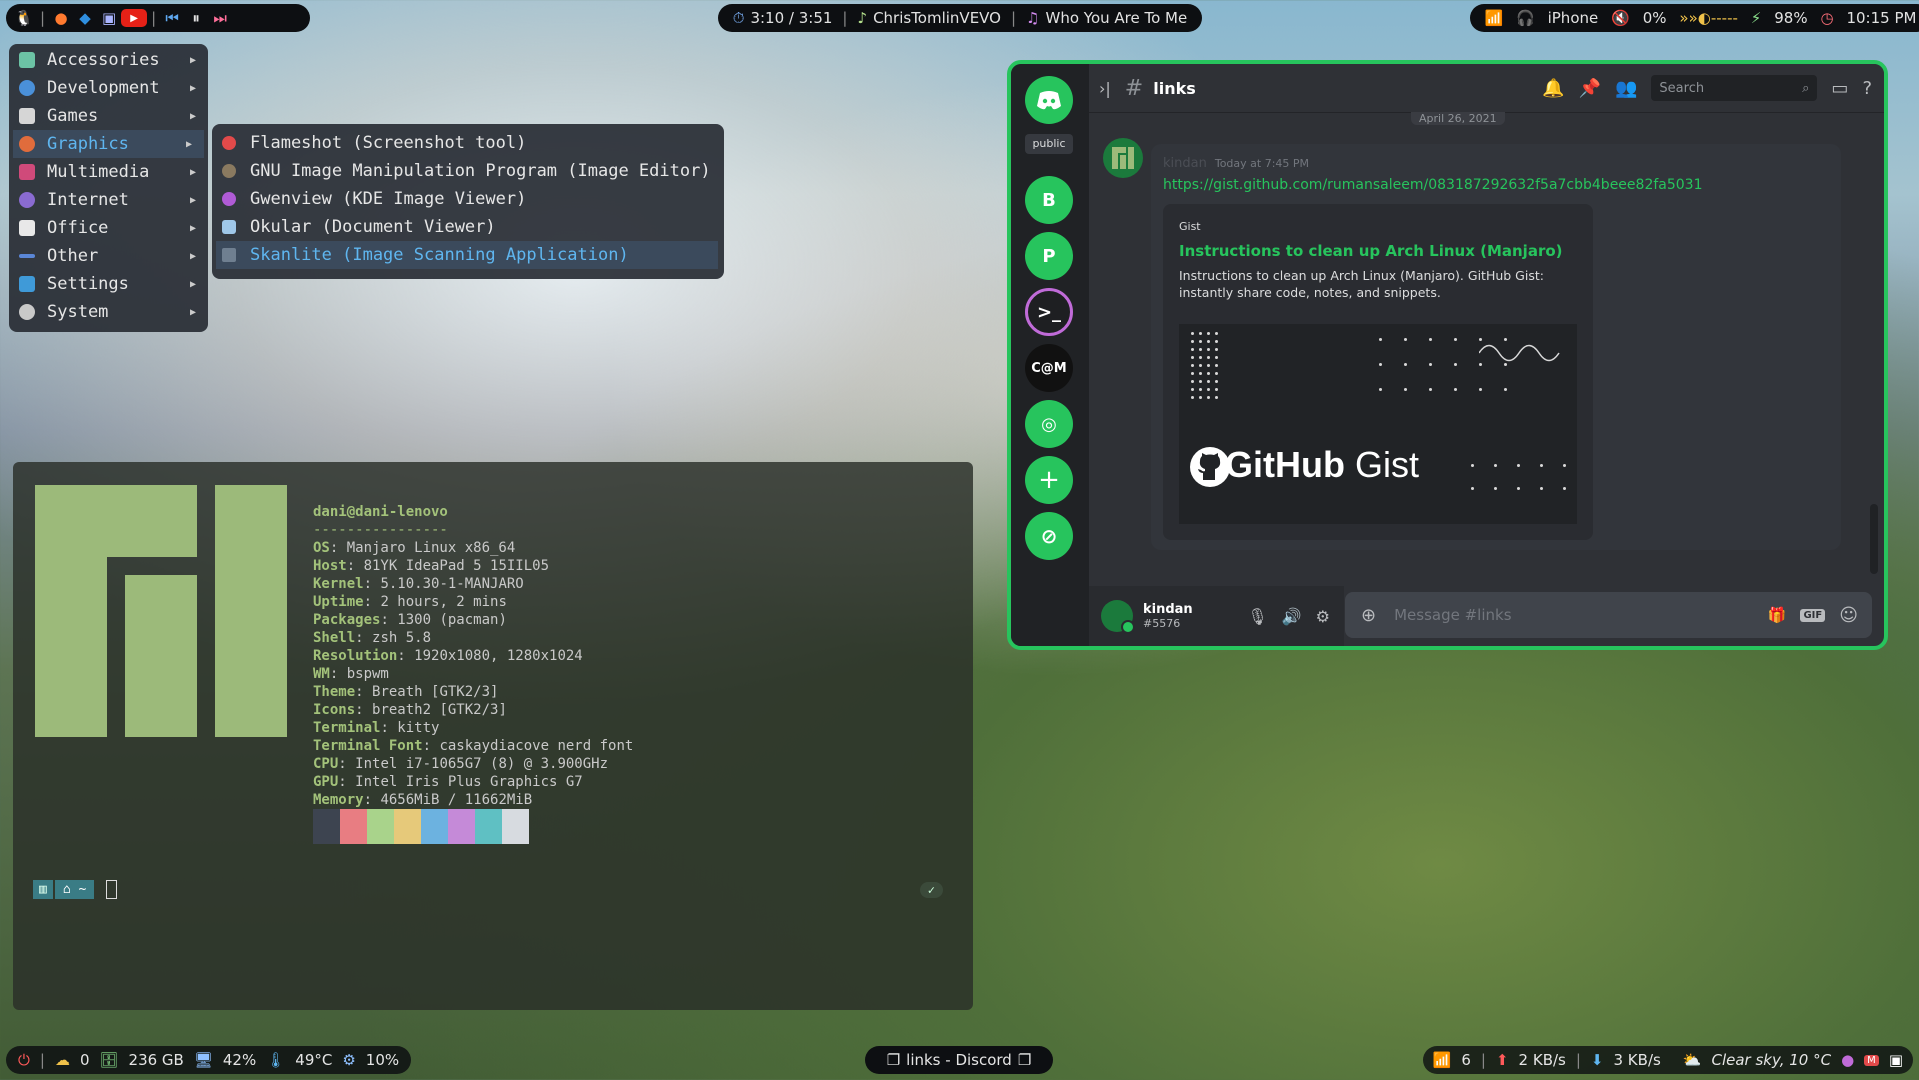 The image size is (1919, 1080). Describe the element at coordinates (108, 228) in the screenshot. I see `menu-item-office: Office ▶` at that location.